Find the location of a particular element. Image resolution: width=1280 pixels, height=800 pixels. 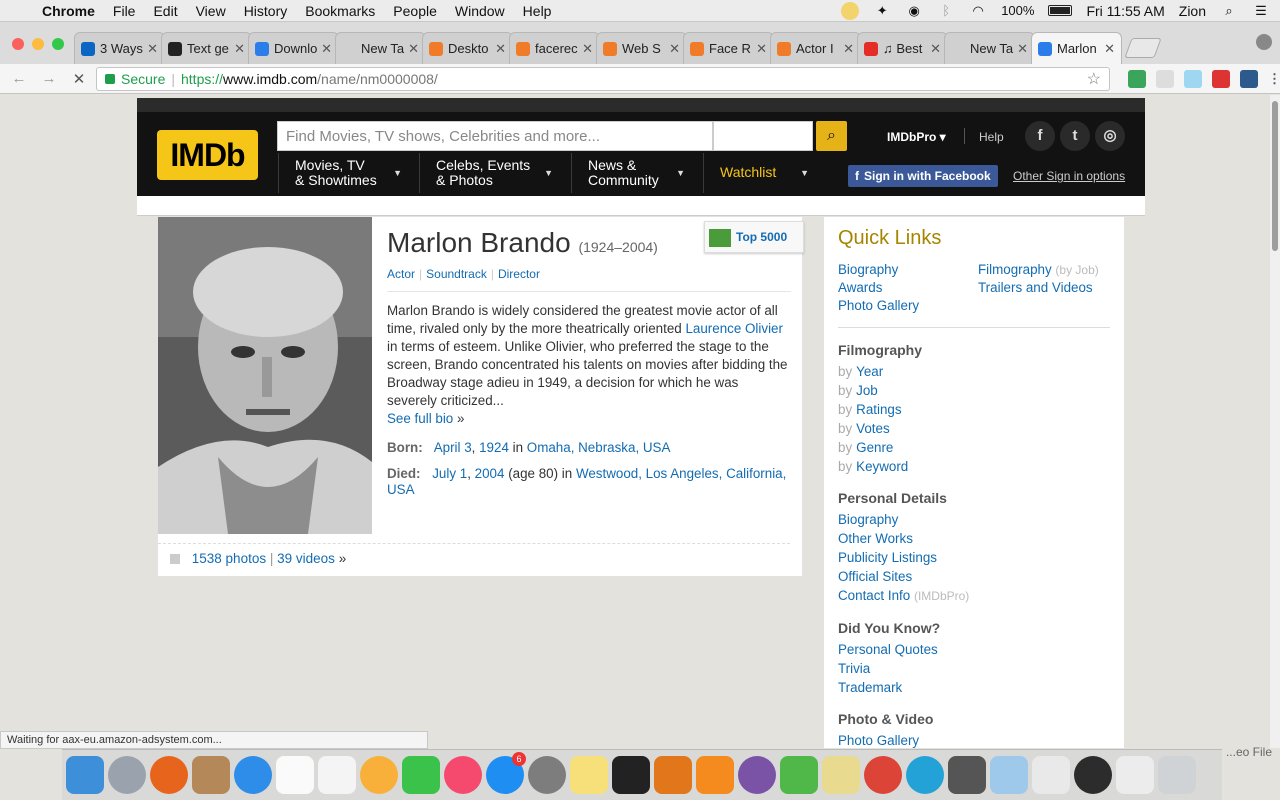

sublime-text-icon is located at coordinates (673, 775).